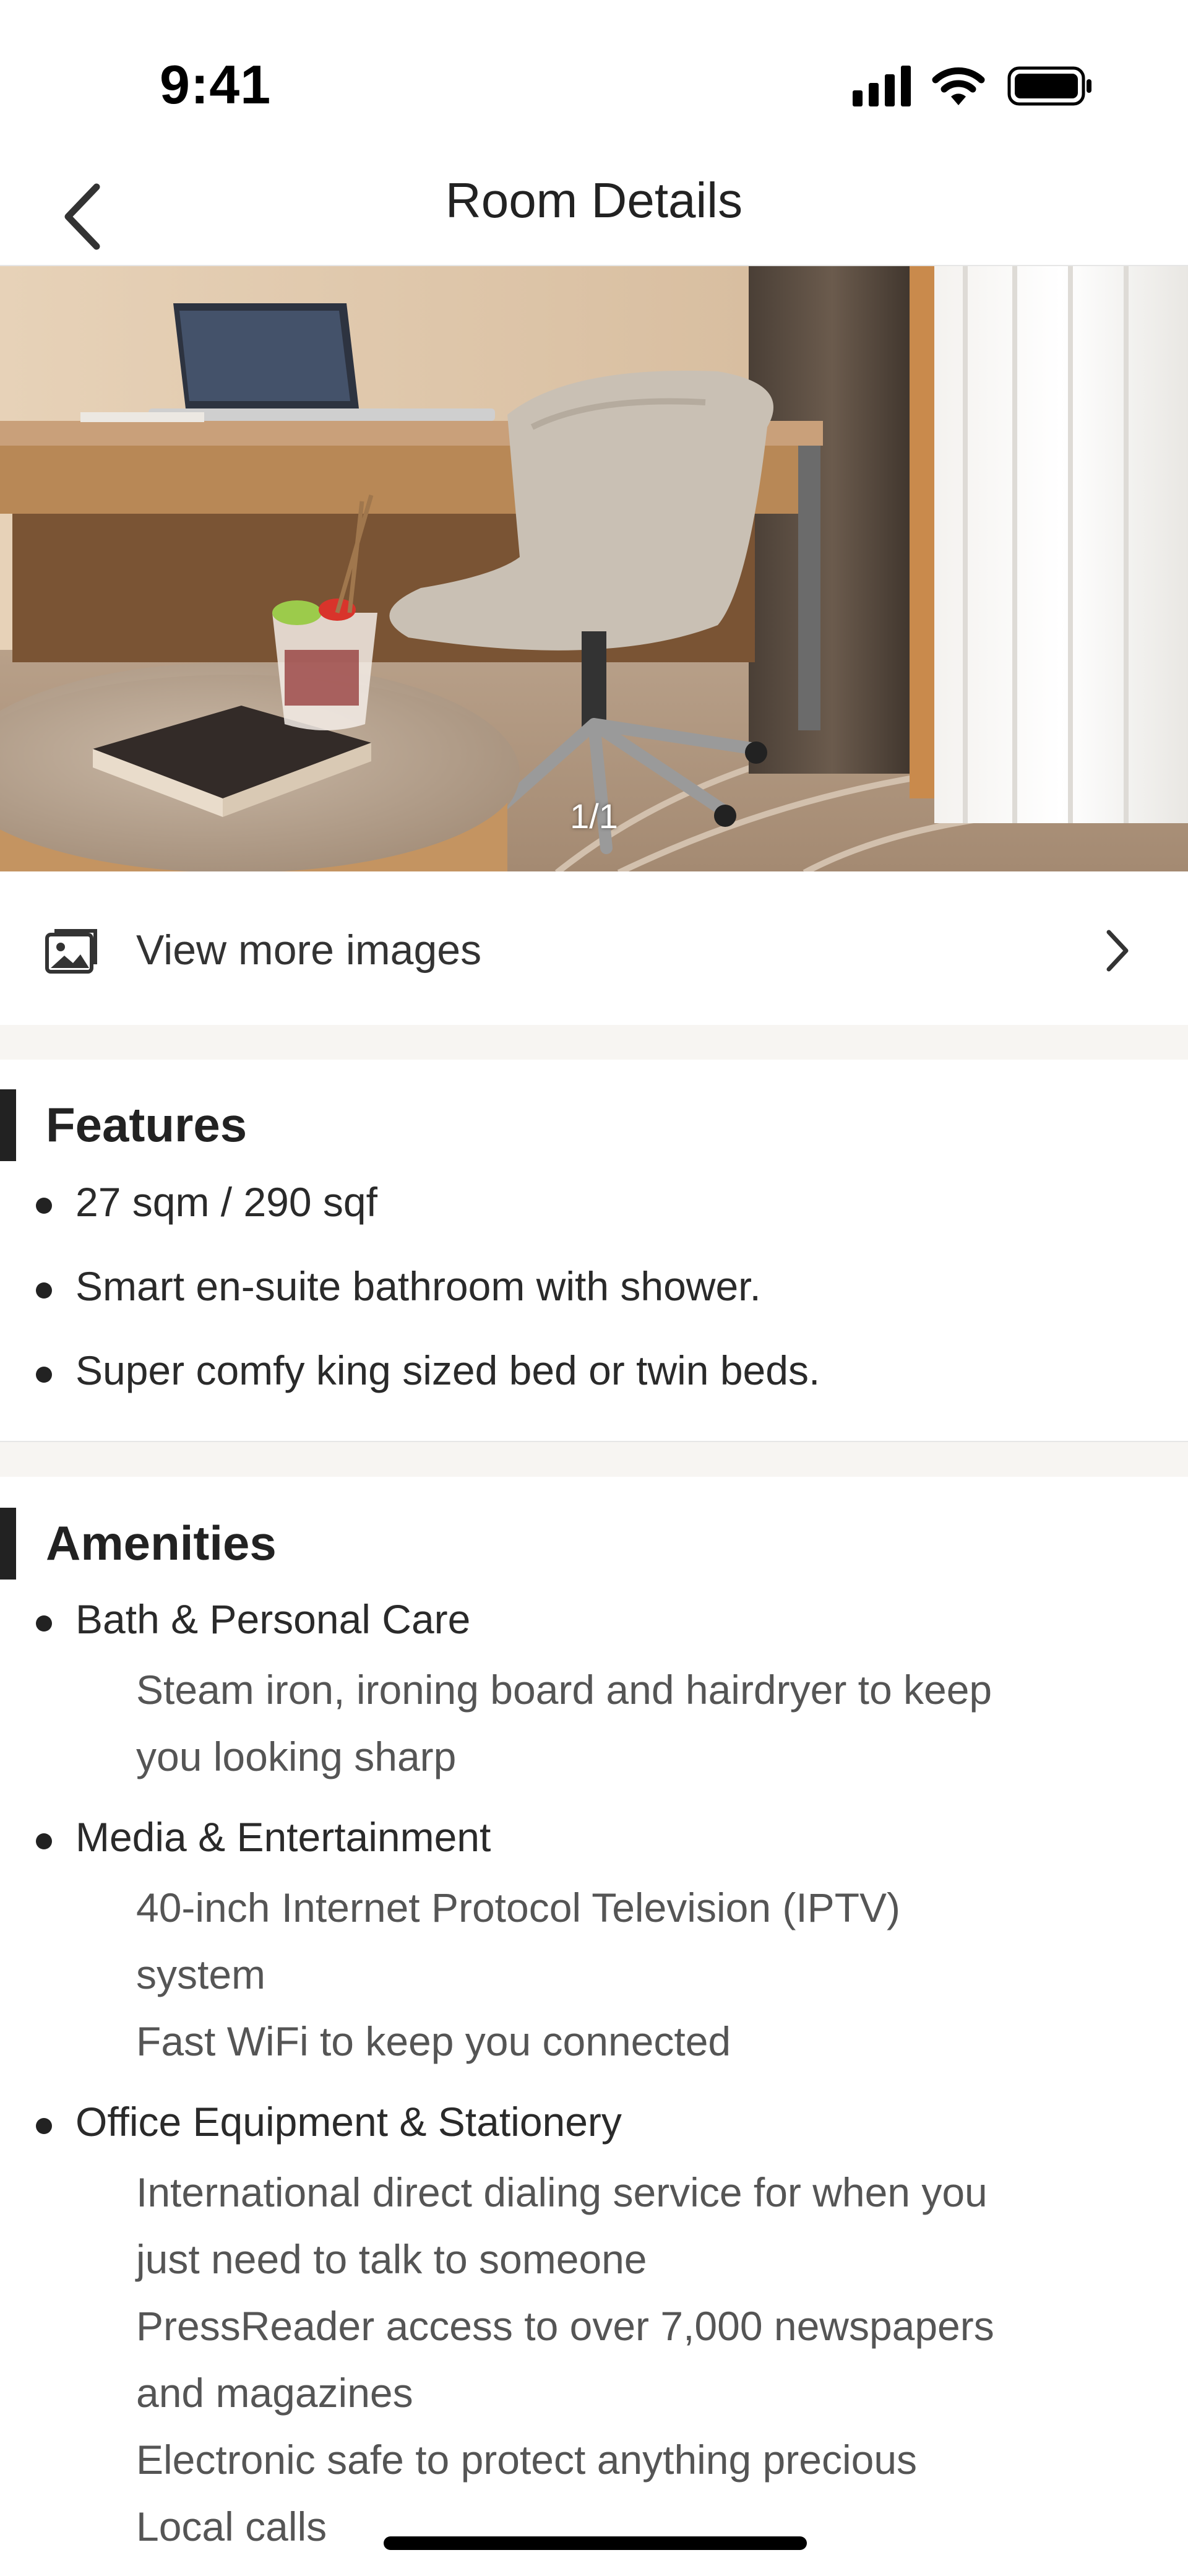  Describe the element at coordinates (433, 2041) in the screenshot. I see `amenity-detail: Fast WiFi to keep you connected` at that location.